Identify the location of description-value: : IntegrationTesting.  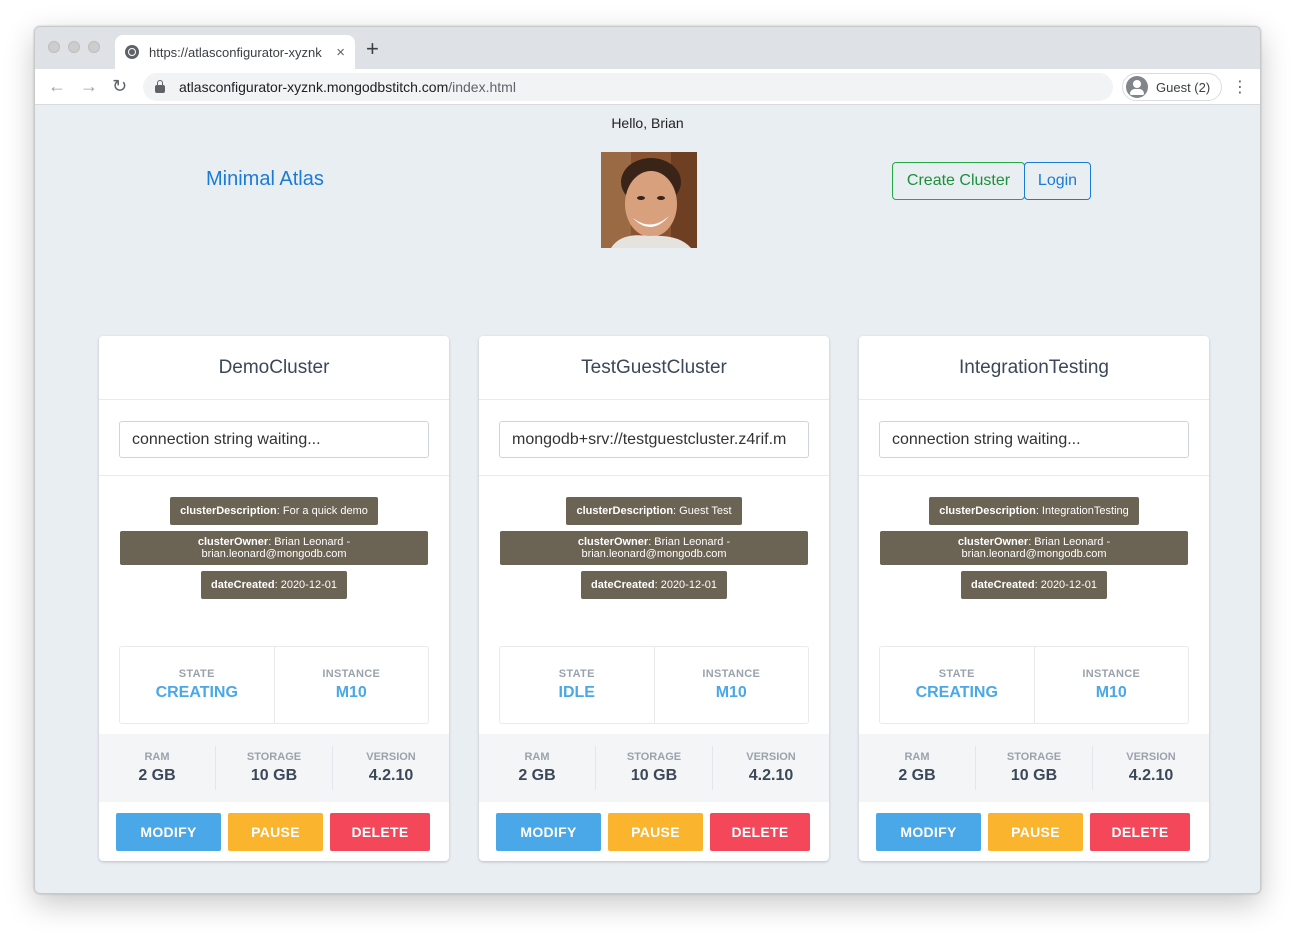
(1082, 511).